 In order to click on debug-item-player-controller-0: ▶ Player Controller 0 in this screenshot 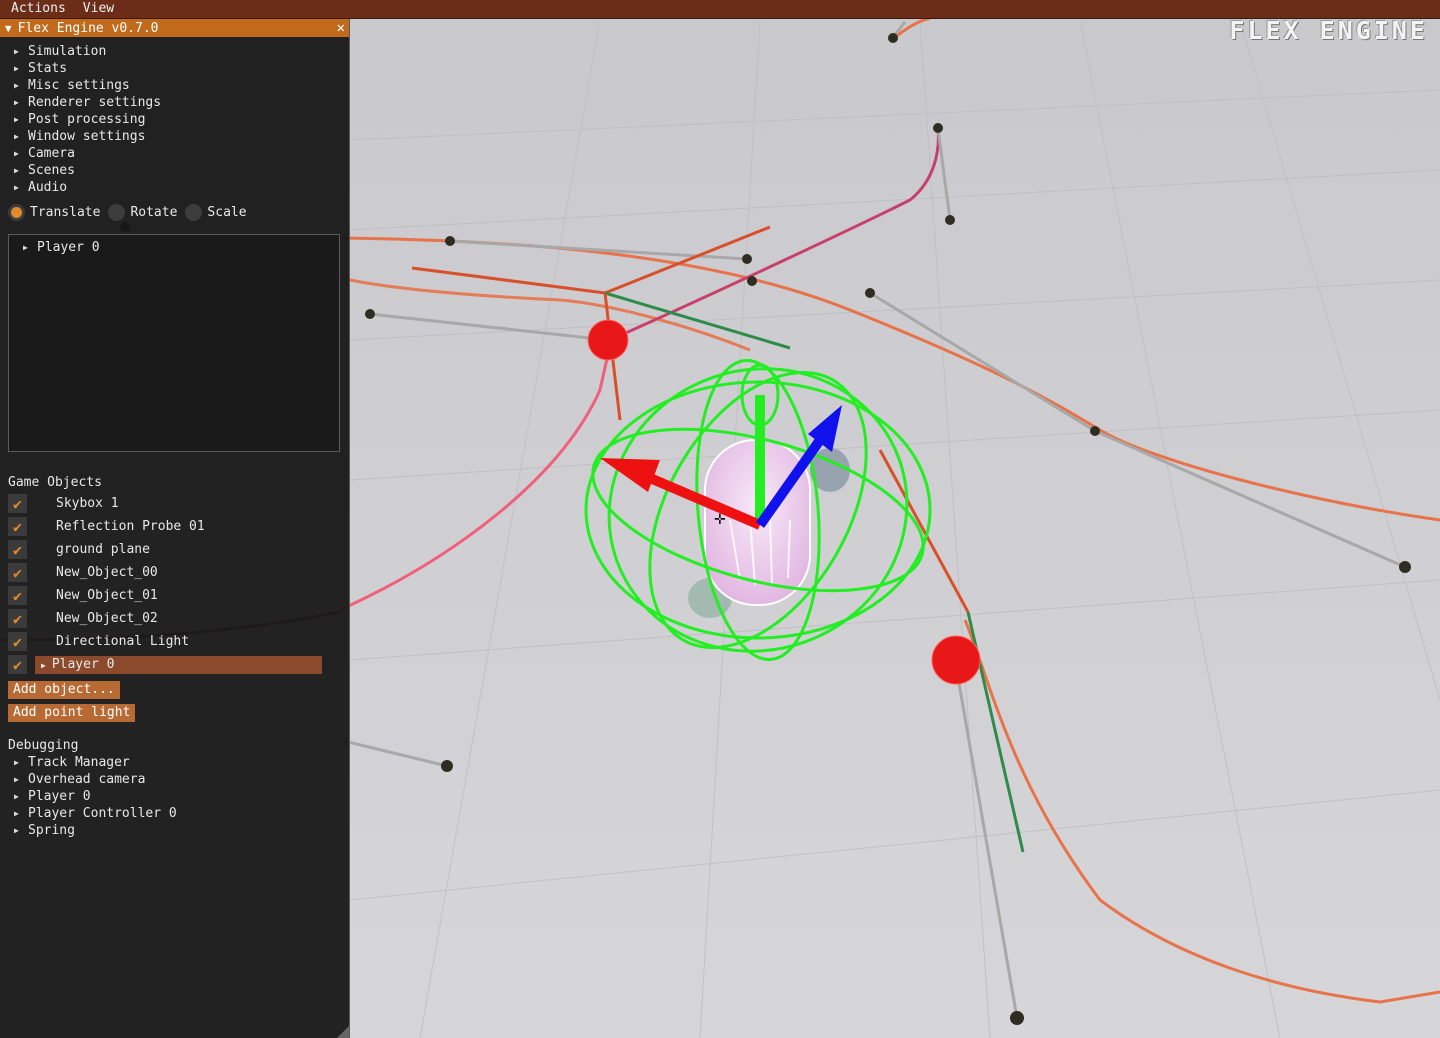, I will do `click(174, 813)`.